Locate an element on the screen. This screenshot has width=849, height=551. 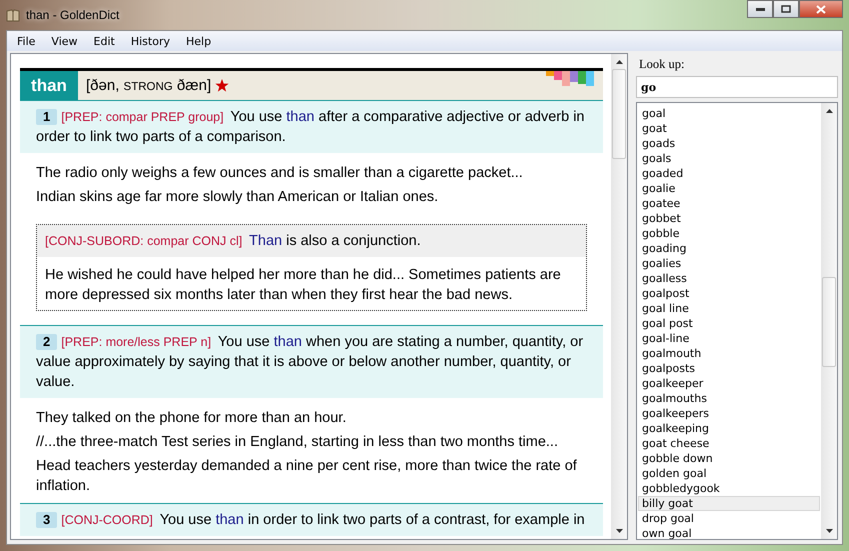
word-list-item: goalie is located at coordinates (729, 188).